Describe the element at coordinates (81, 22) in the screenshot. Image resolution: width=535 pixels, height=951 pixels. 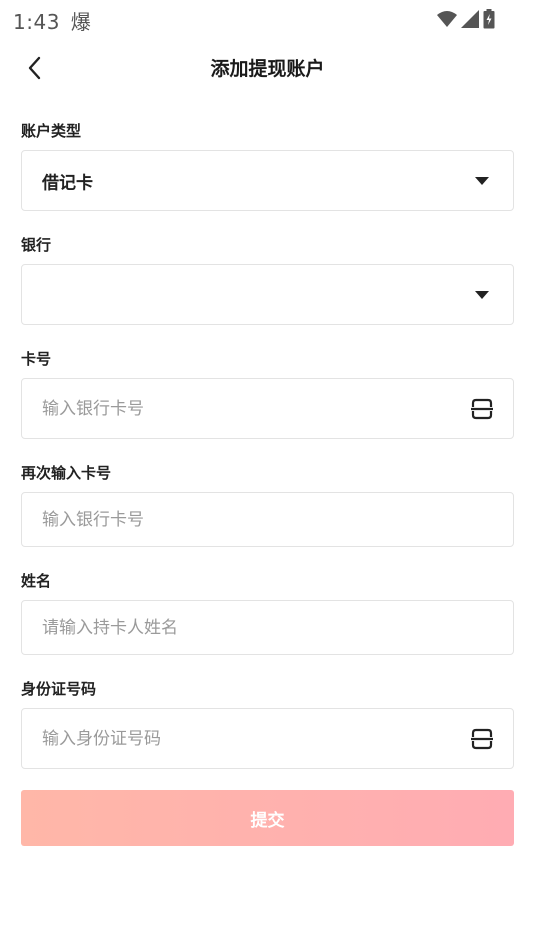
I see `notification-icon: 爆` at that location.